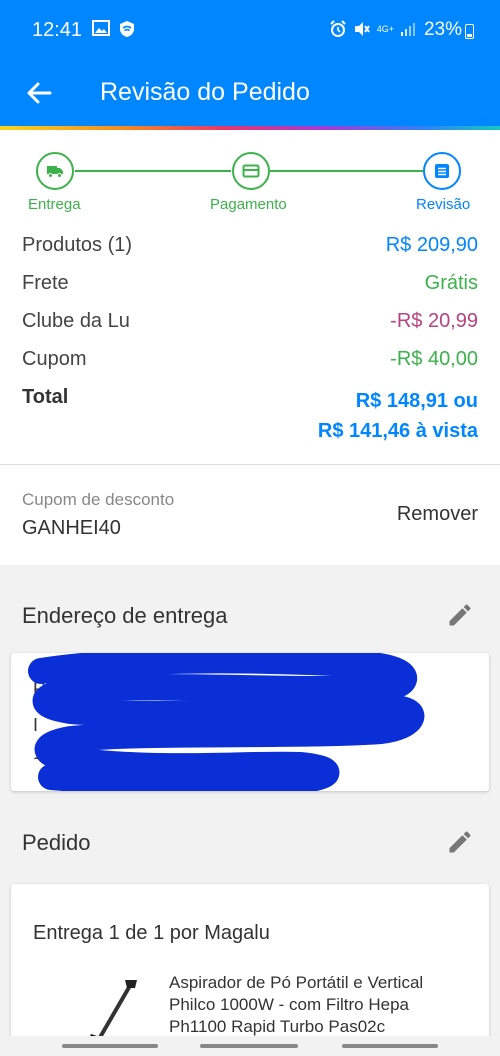 This screenshot has height=1056, width=500. Describe the element at coordinates (469, 31) in the screenshot. I see `battery-icon` at that location.